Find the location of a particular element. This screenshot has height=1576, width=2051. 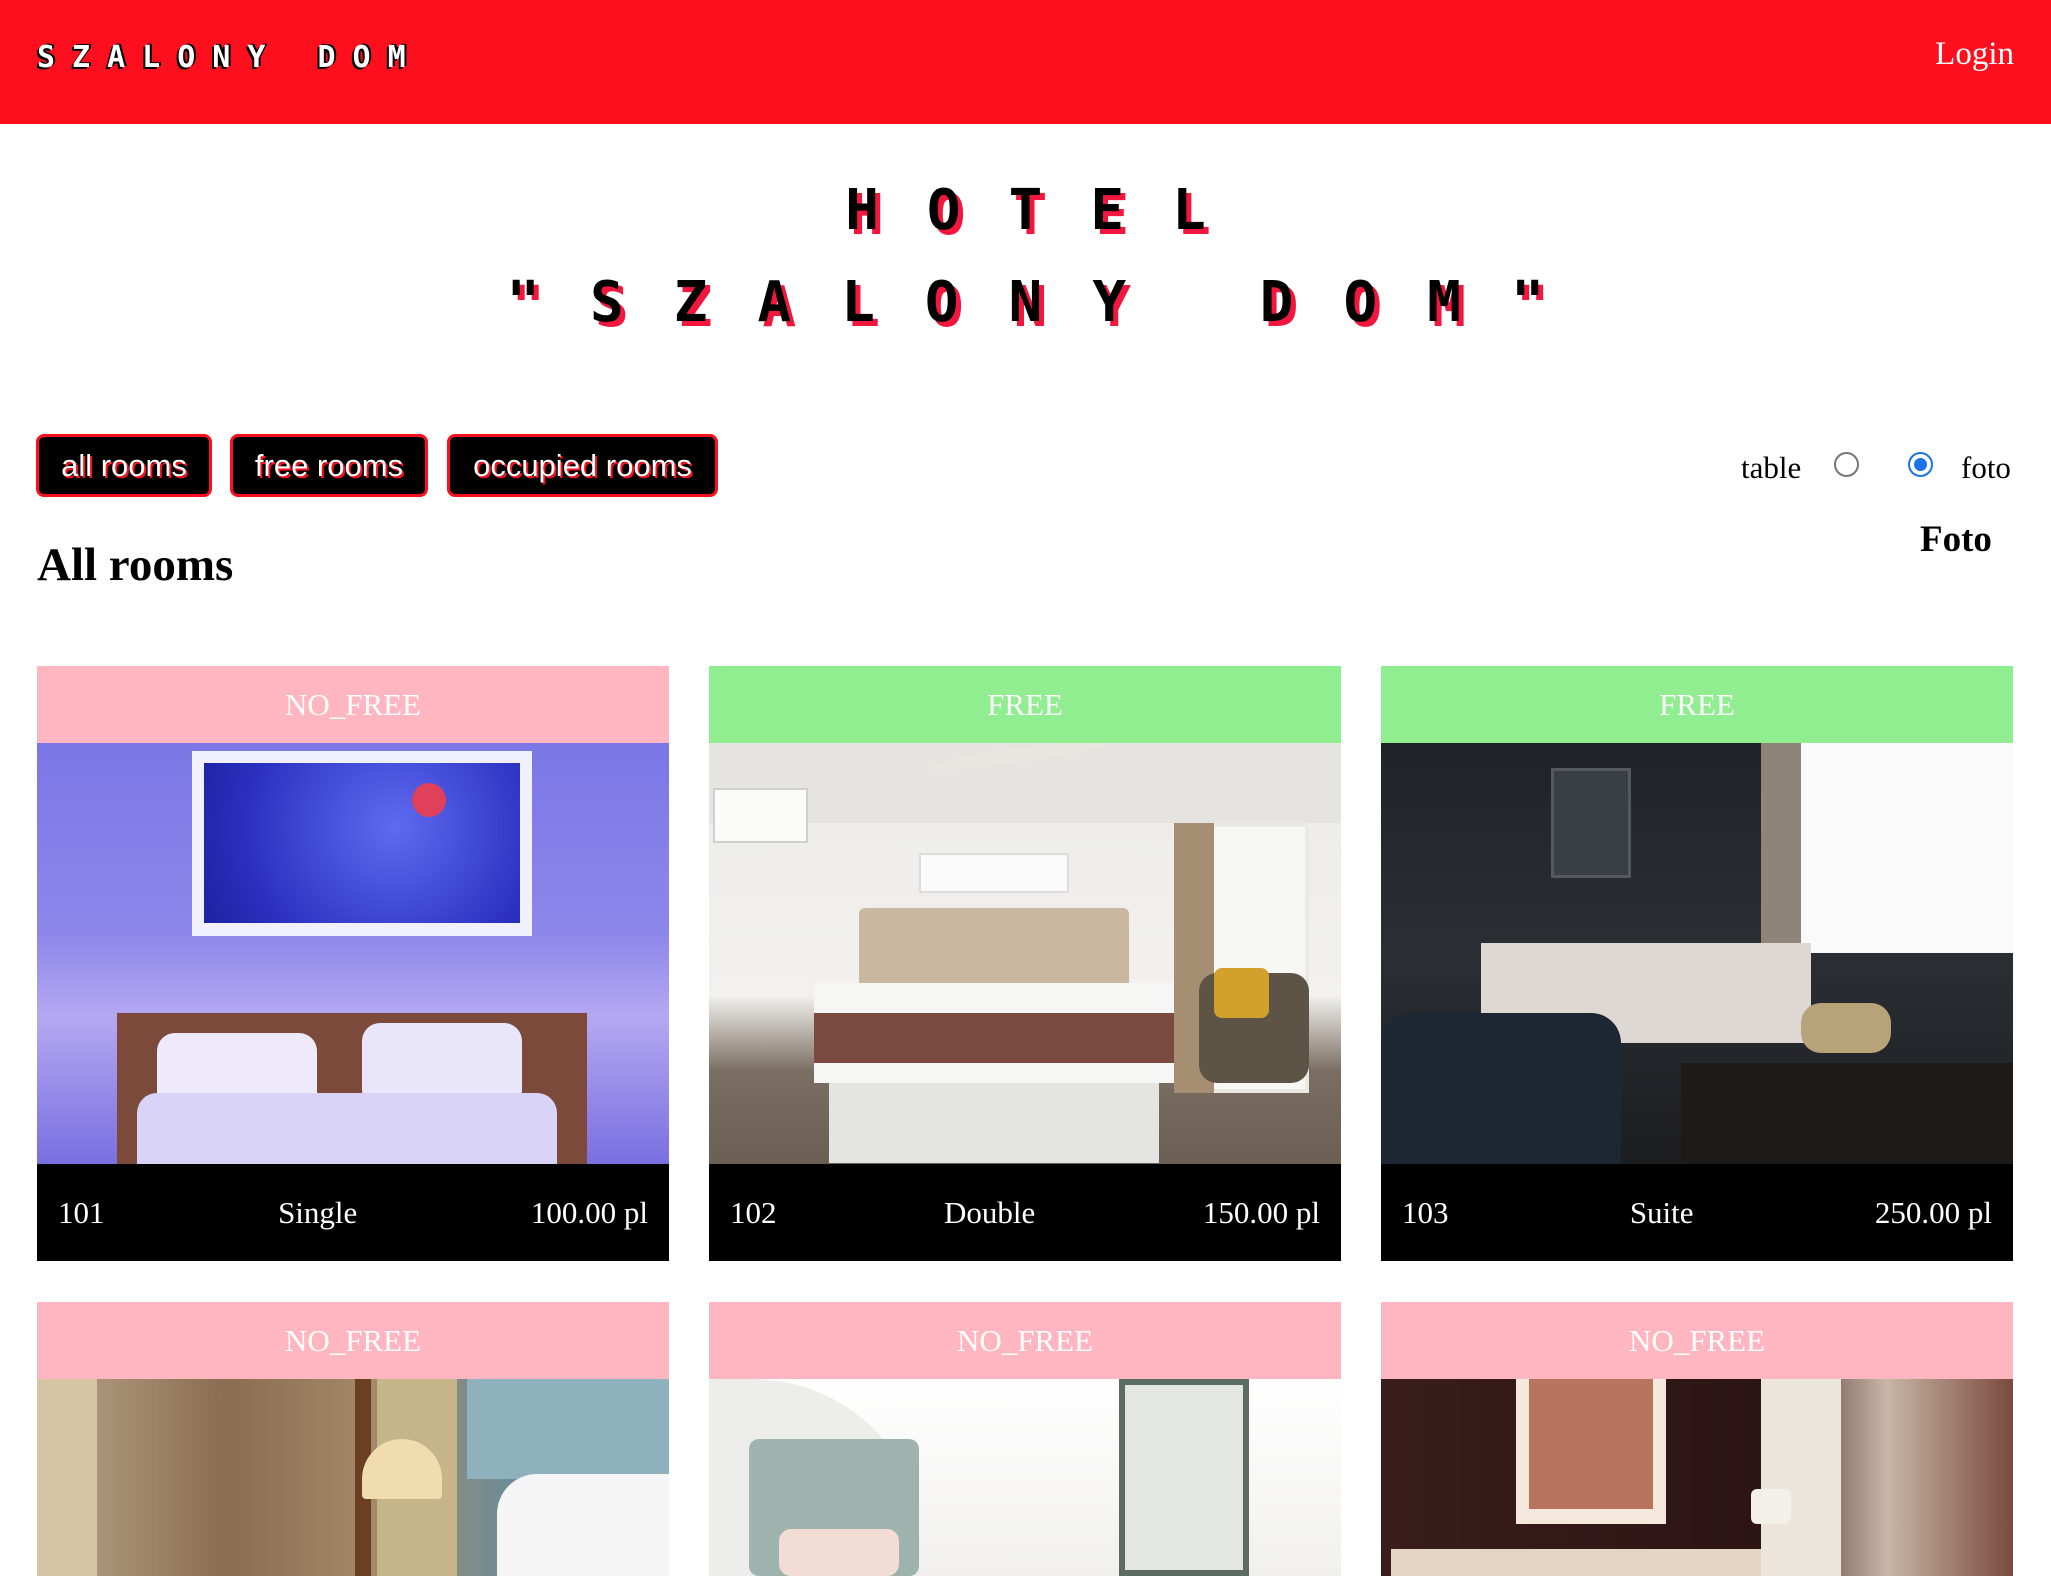

table-view-radio is located at coordinates (1846, 464).